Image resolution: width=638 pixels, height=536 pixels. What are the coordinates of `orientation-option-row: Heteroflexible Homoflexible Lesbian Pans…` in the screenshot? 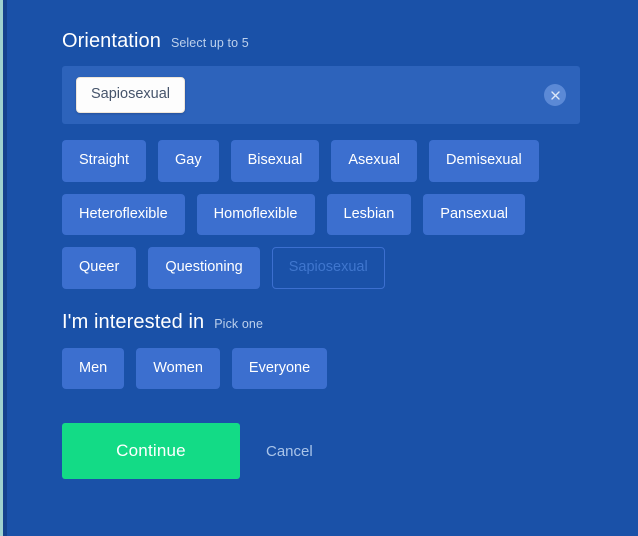 It's located at (321, 214).